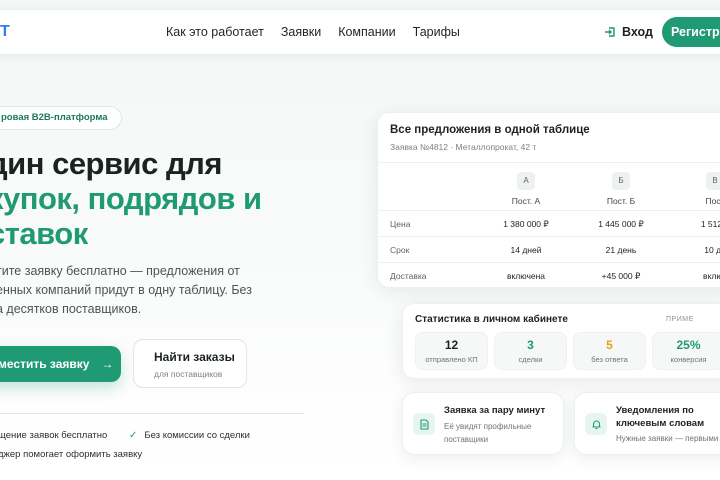  Describe the element at coordinates (609, 345) in the screenshot. I see `stat-value: 5` at that location.